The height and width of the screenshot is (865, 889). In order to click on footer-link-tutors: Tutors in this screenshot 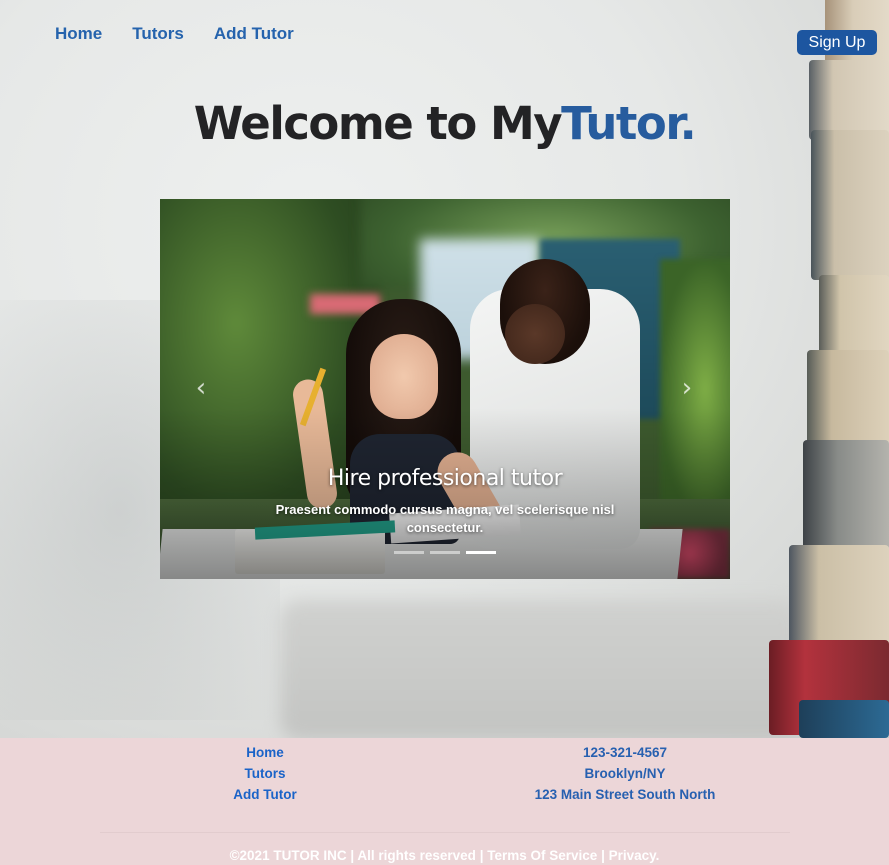, I will do `click(265, 773)`.